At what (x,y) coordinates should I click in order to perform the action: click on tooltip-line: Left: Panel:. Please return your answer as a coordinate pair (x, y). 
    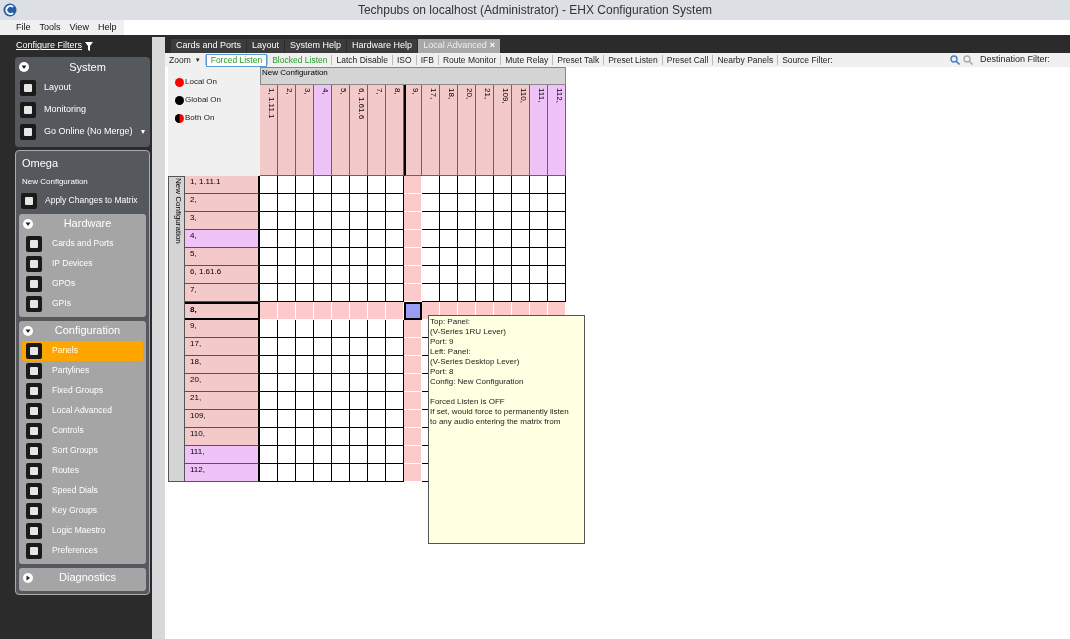
    Looking at the image, I should click on (451, 352).